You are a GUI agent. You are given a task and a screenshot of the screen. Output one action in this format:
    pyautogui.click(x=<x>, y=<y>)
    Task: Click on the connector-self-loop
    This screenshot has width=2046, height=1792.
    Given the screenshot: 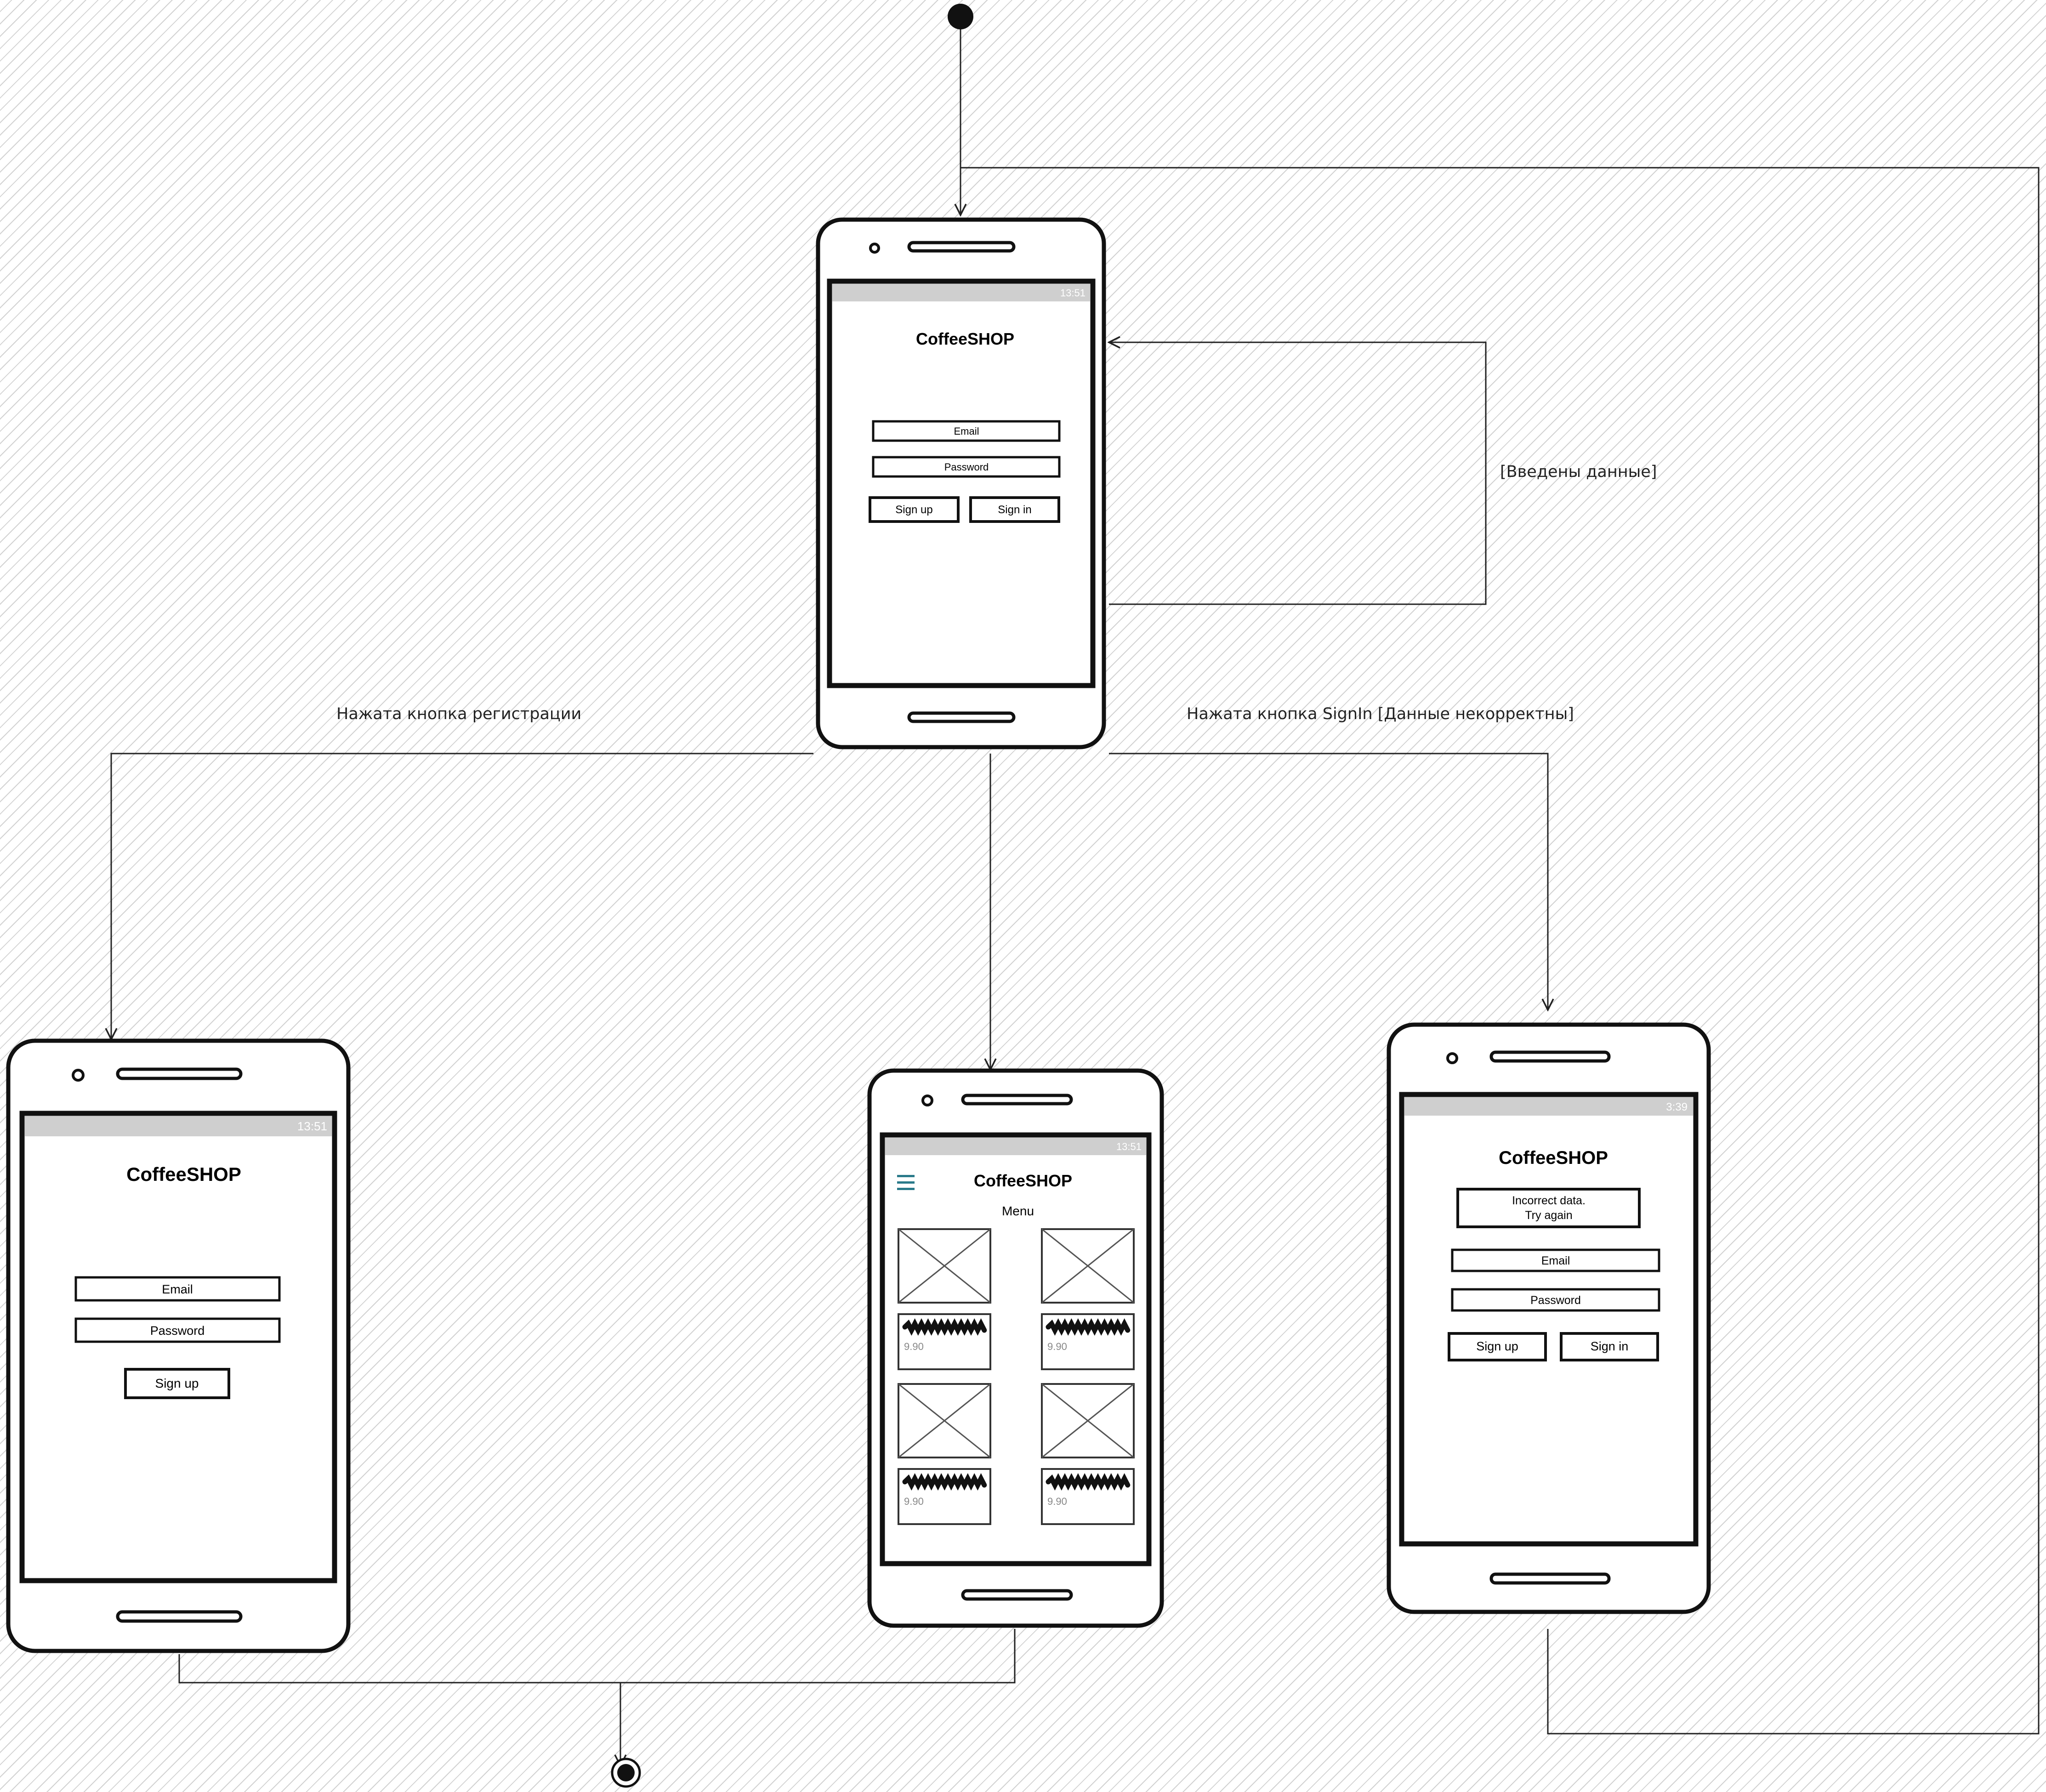 What is the action you would take?
    pyautogui.click(x=1298, y=473)
    